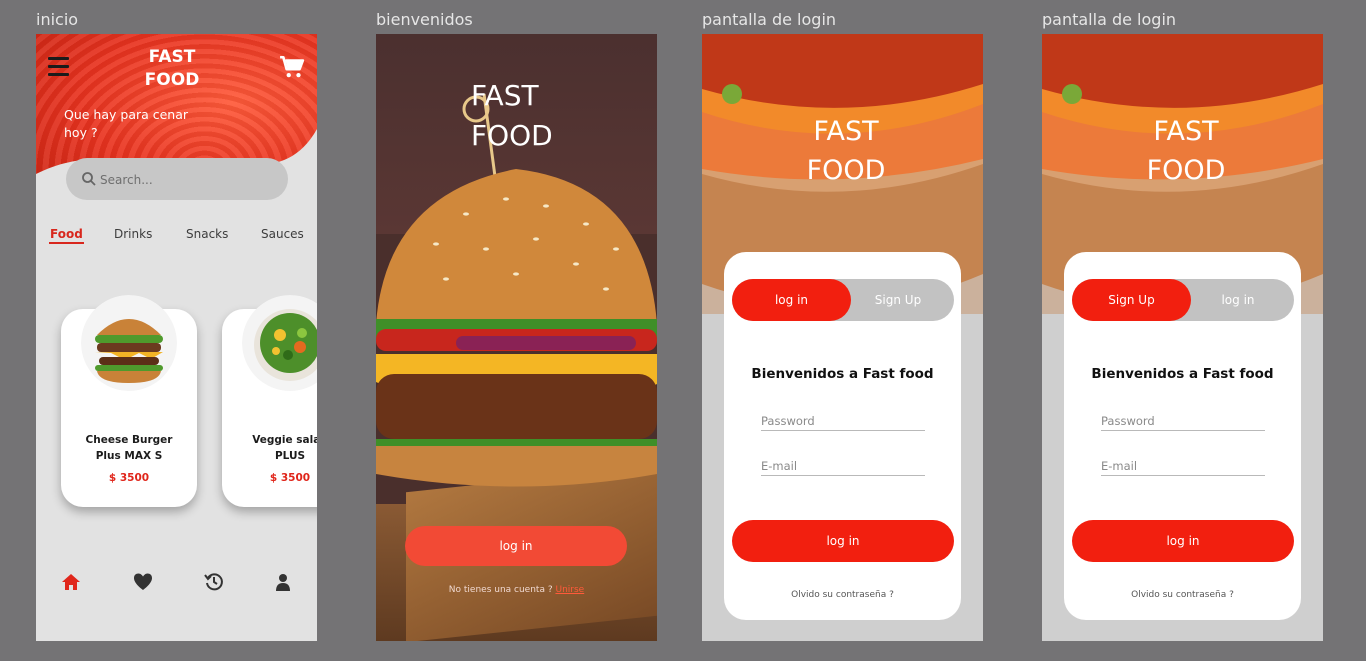 The image size is (1366, 661). I want to click on home-icon, so click(71, 582).